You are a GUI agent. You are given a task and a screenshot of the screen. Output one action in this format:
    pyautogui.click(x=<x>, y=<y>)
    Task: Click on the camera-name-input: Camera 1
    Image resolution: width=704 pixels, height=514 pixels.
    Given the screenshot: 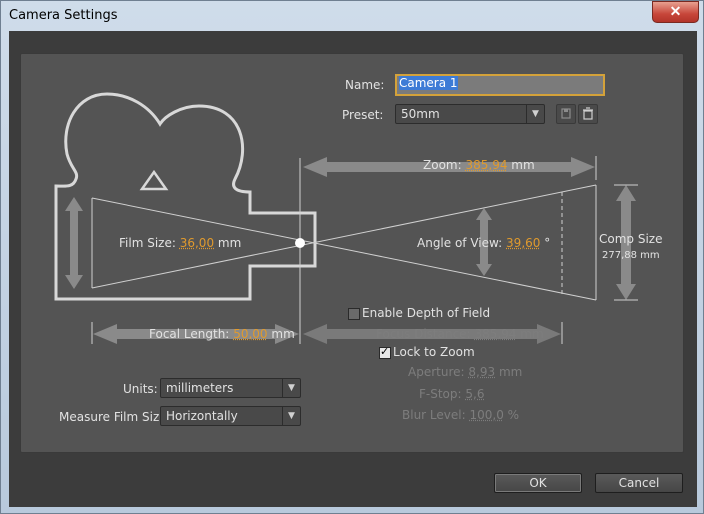 What is the action you would take?
    pyautogui.click(x=500, y=85)
    